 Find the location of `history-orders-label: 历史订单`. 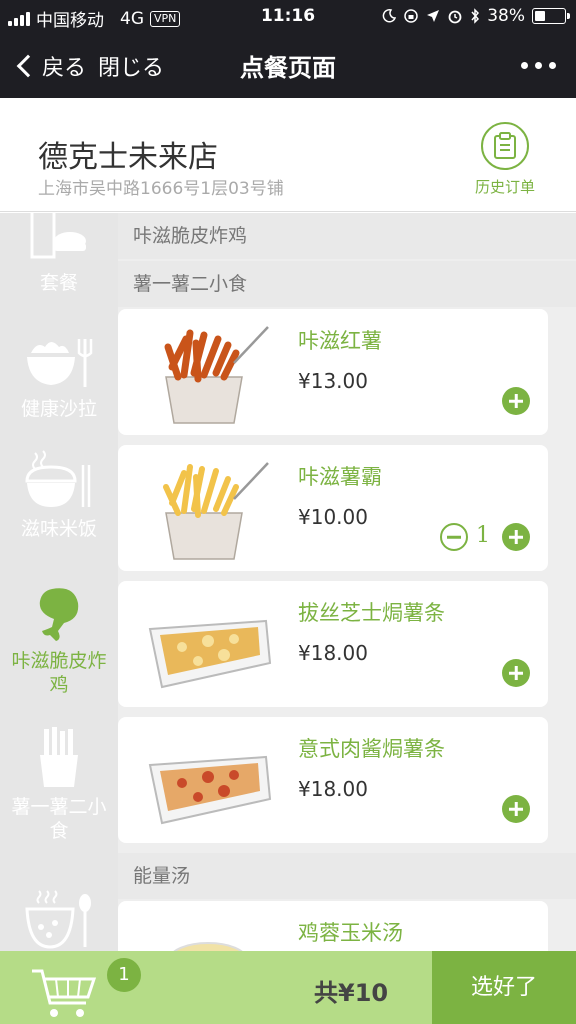

history-orders-label: 历史订单 is located at coordinates (504, 187).